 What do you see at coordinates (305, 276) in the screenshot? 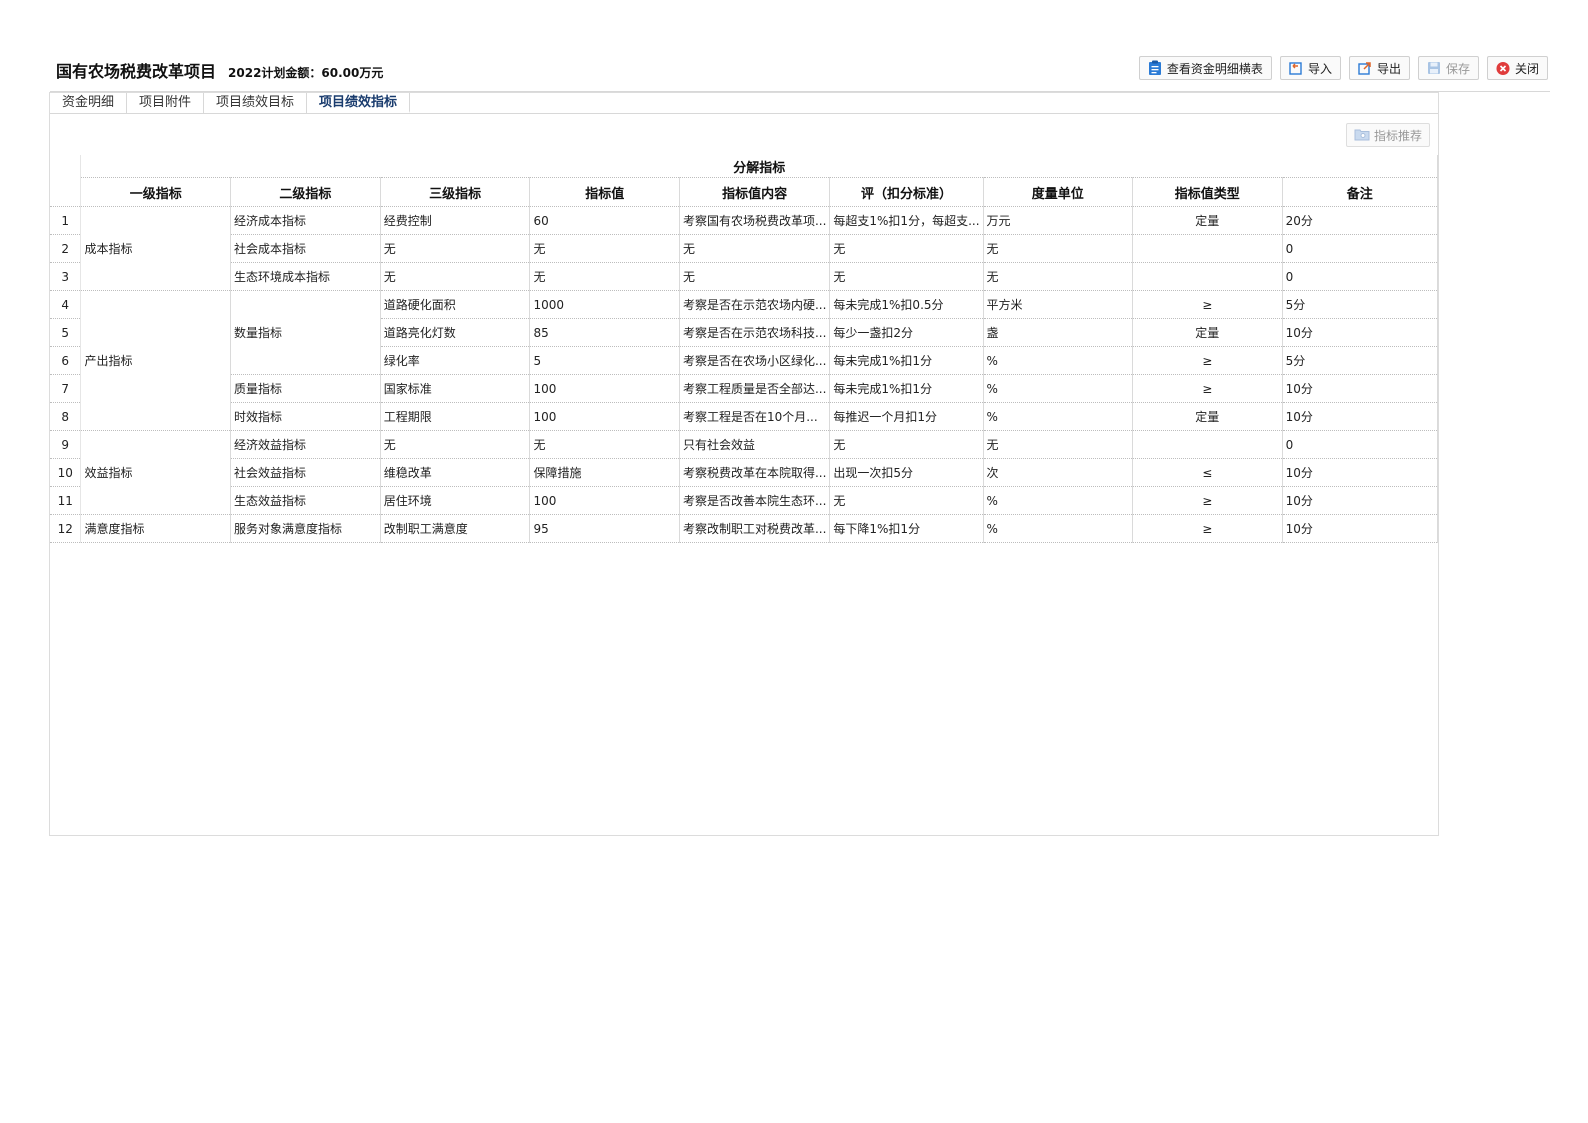
I see `cell-level2: 生态环境成本指标` at bounding box center [305, 276].